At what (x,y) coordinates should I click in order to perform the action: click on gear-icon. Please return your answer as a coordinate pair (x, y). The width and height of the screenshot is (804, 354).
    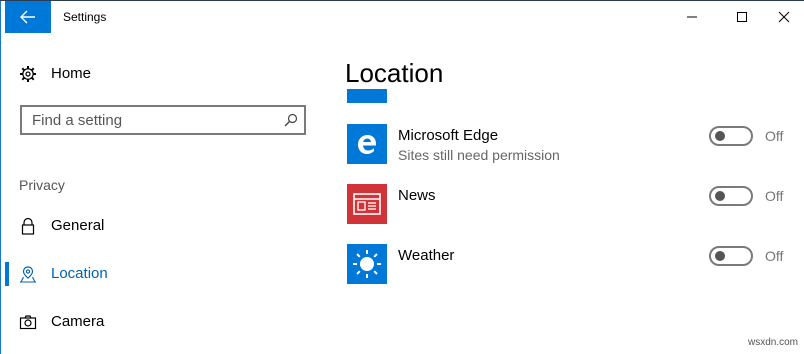
    Looking at the image, I should click on (28, 74).